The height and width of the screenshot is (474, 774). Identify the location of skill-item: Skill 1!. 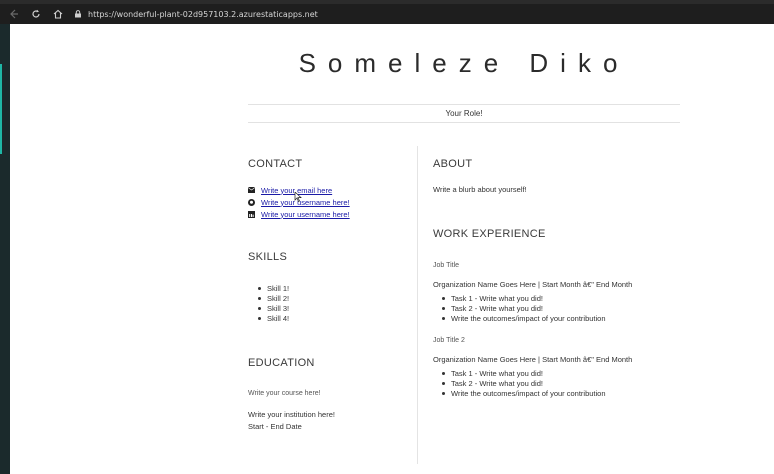
(273, 288).